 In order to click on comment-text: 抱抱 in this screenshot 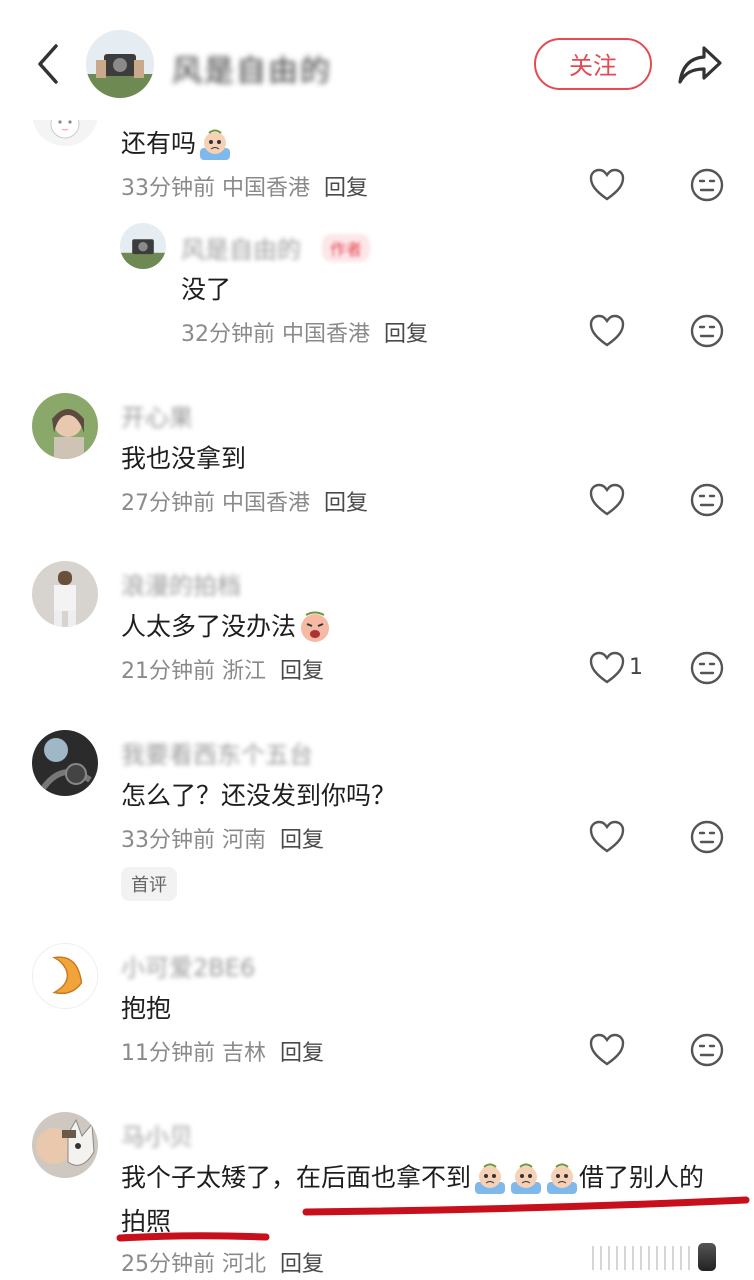, I will do `click(146, 1008)`.